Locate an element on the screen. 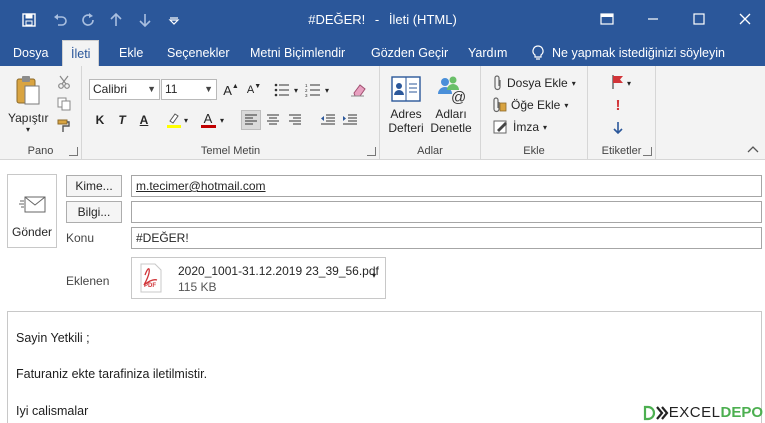 This screenshot has height=423, width=765. check-names-button: @ Adları Denetle is located at coordinates (451, 104).